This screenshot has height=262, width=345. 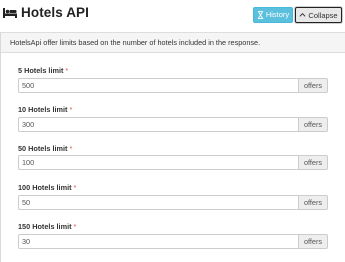 I want to click on limit-input-5-hotels, so click(x=158, y=85).